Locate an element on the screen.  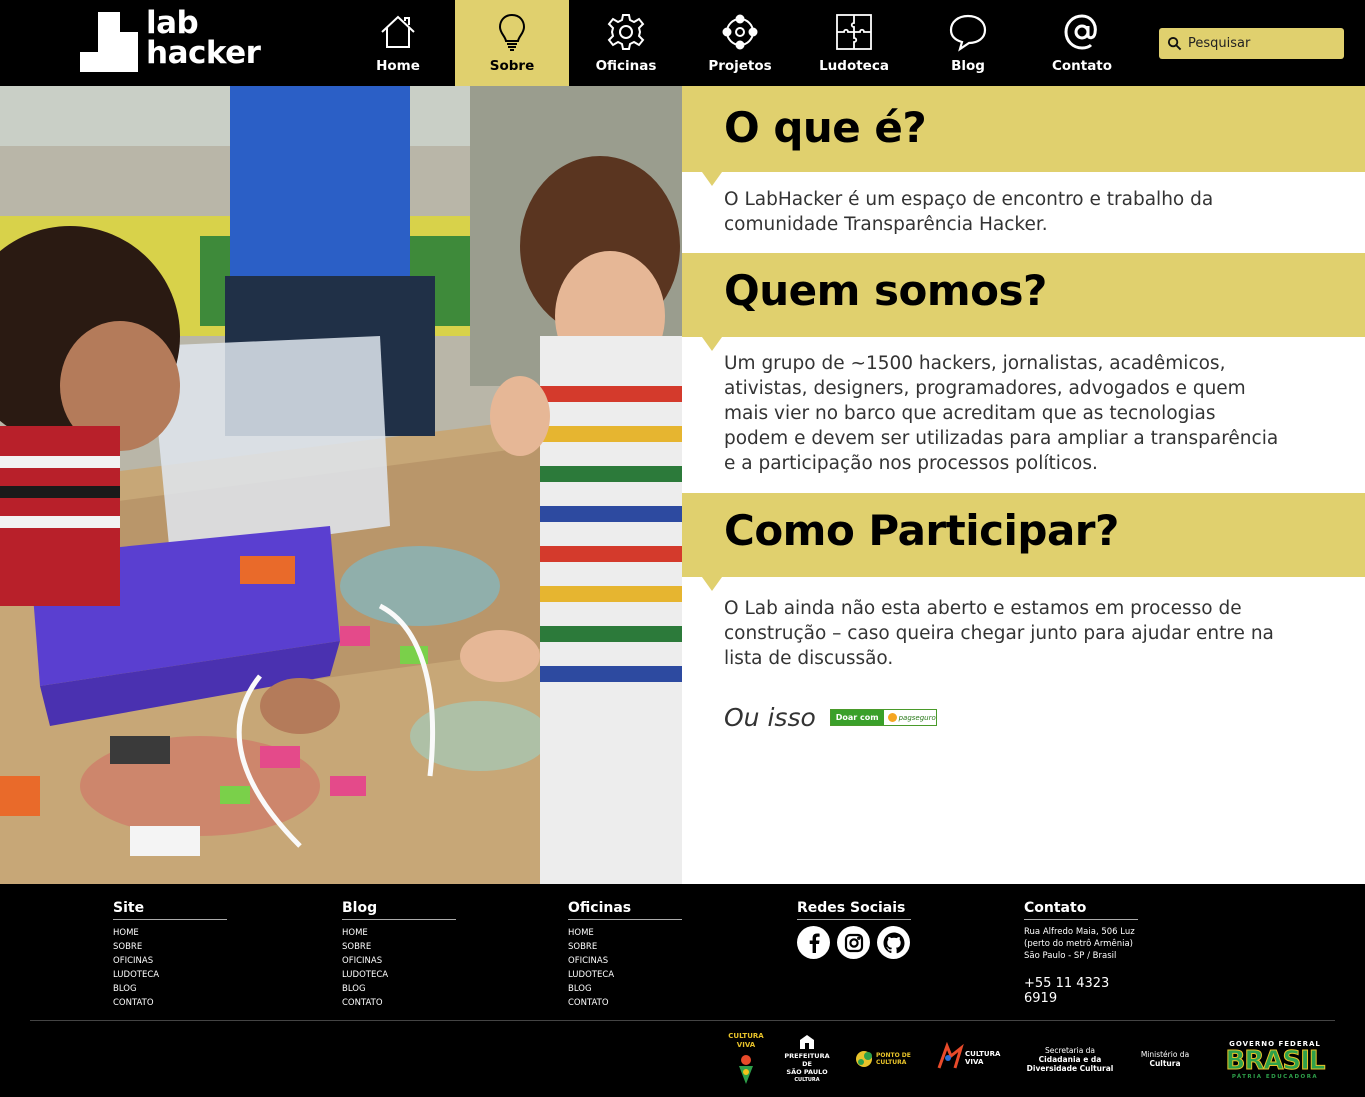
contact-phone: +55 11 4323 6919 is located at coordinates (1081, 991).